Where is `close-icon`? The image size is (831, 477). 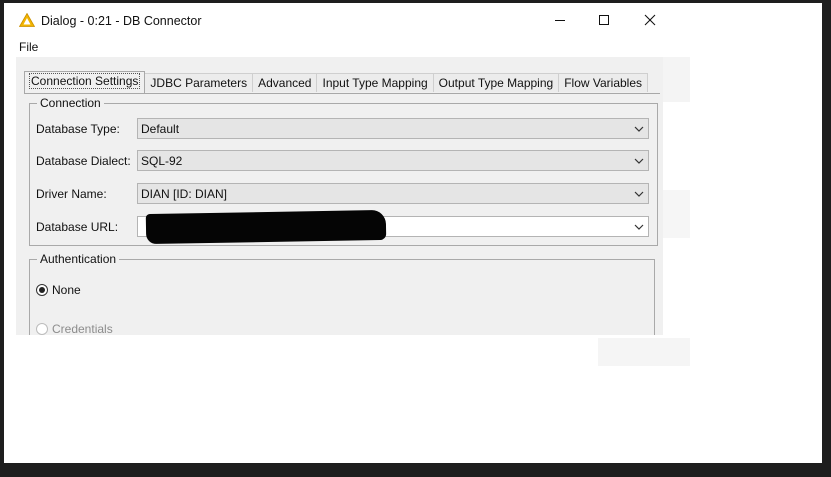
close-icon is located at coordinates (650, 20).